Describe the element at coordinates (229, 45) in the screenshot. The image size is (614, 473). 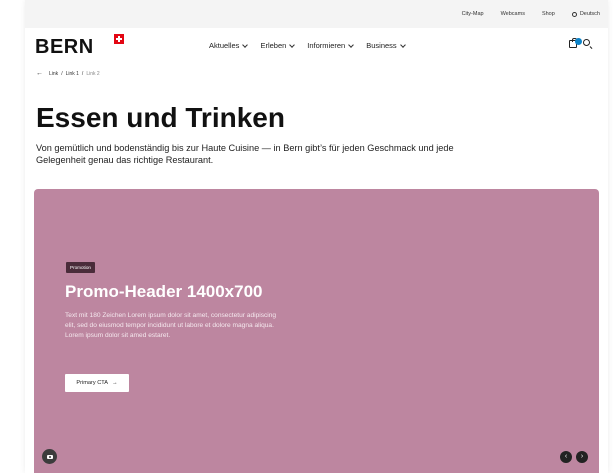
I see `nav-item-aktuelles: Aktuelles` at that location.